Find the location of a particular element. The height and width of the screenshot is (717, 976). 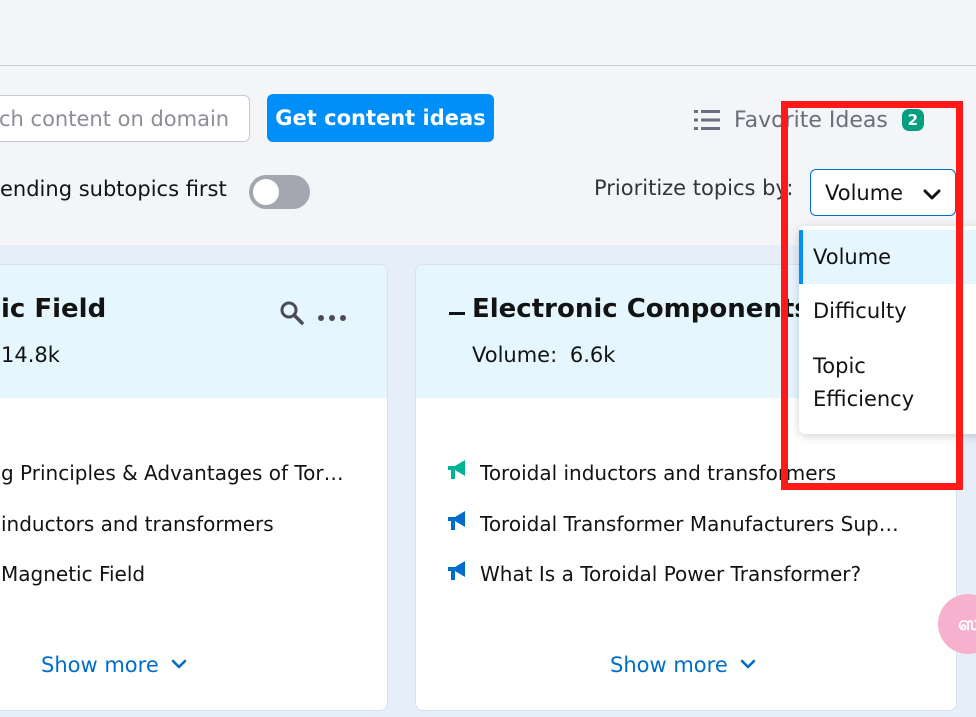

chat-widget-glyph: ஸ is located at coordinates (967, 622).